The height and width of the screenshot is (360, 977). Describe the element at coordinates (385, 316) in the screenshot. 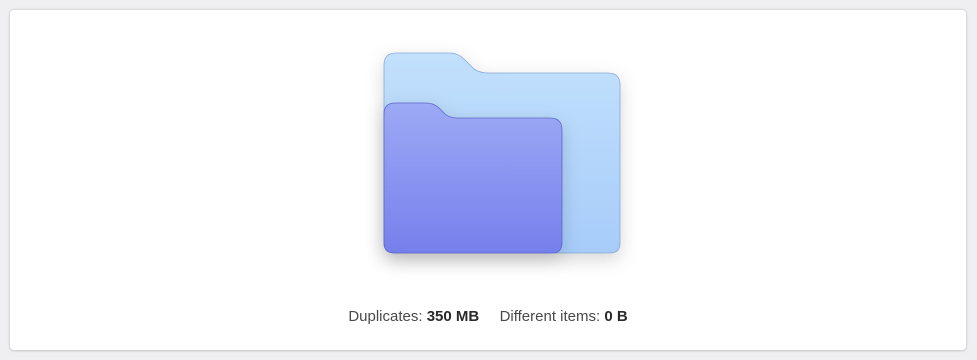

I see `duplicates-label: Duplicates:` at that location.